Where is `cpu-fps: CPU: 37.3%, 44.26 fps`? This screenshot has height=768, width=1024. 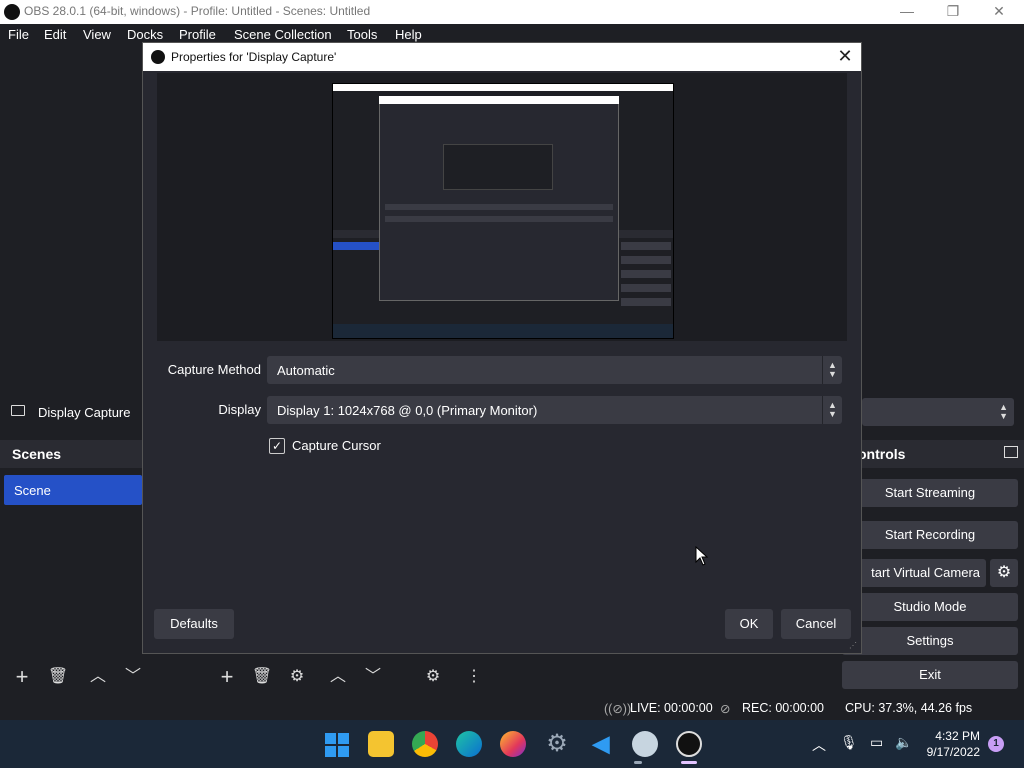 cpu-fps: CPU: 37.3%, 44.26 fps is located at coordinates (909, 708).